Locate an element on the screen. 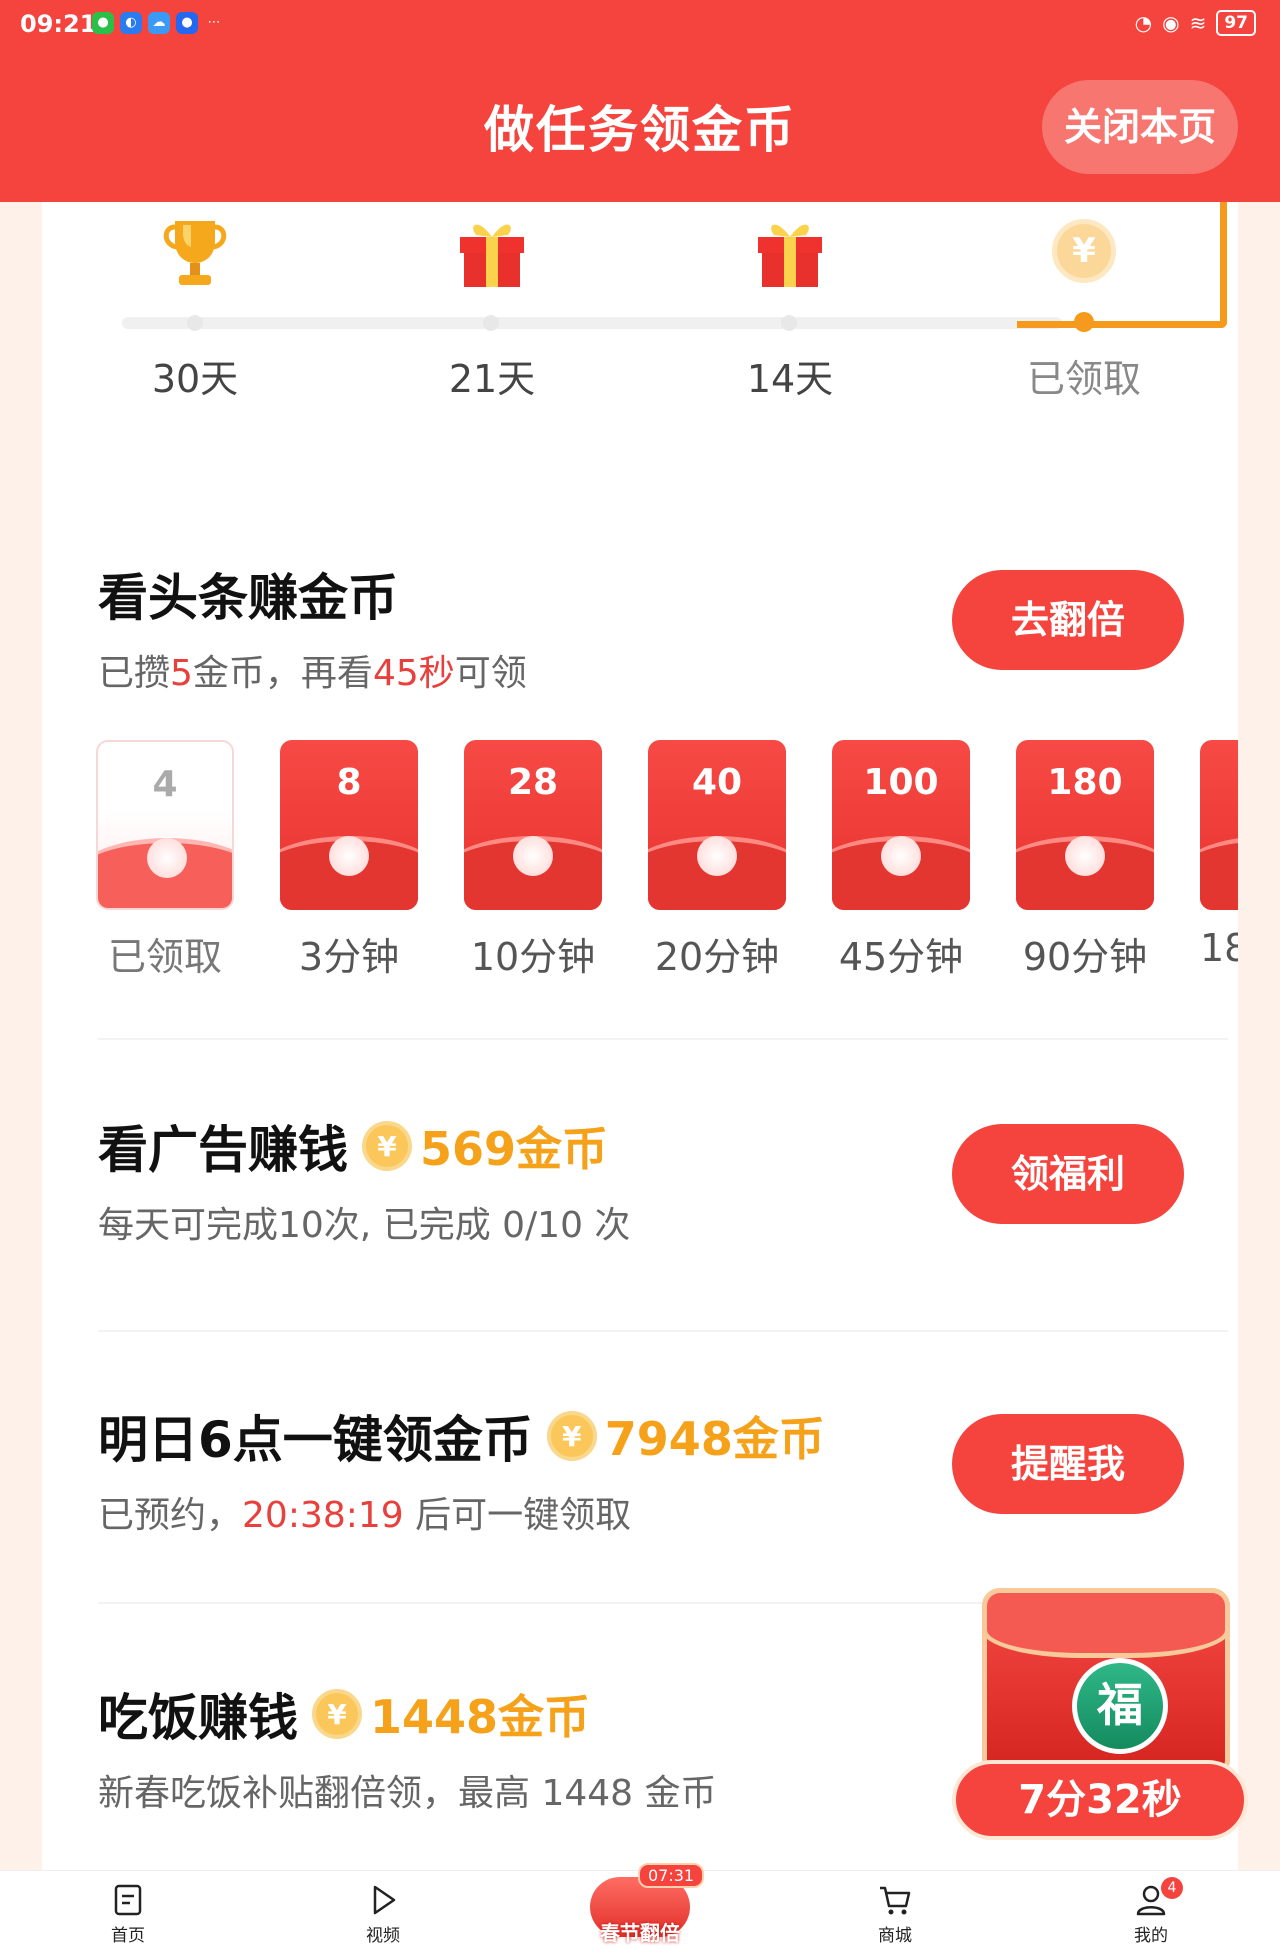  chest-timer: 7分32秒 is located at coordinates (1100, 1800).